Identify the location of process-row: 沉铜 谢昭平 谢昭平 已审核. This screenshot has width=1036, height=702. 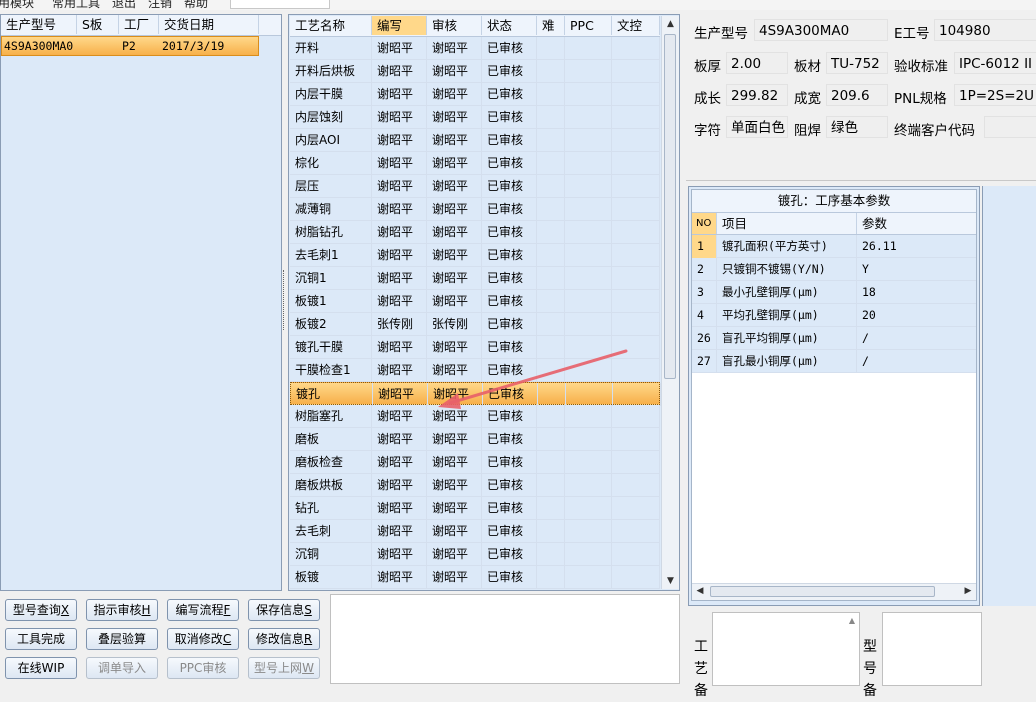
(475, 554).